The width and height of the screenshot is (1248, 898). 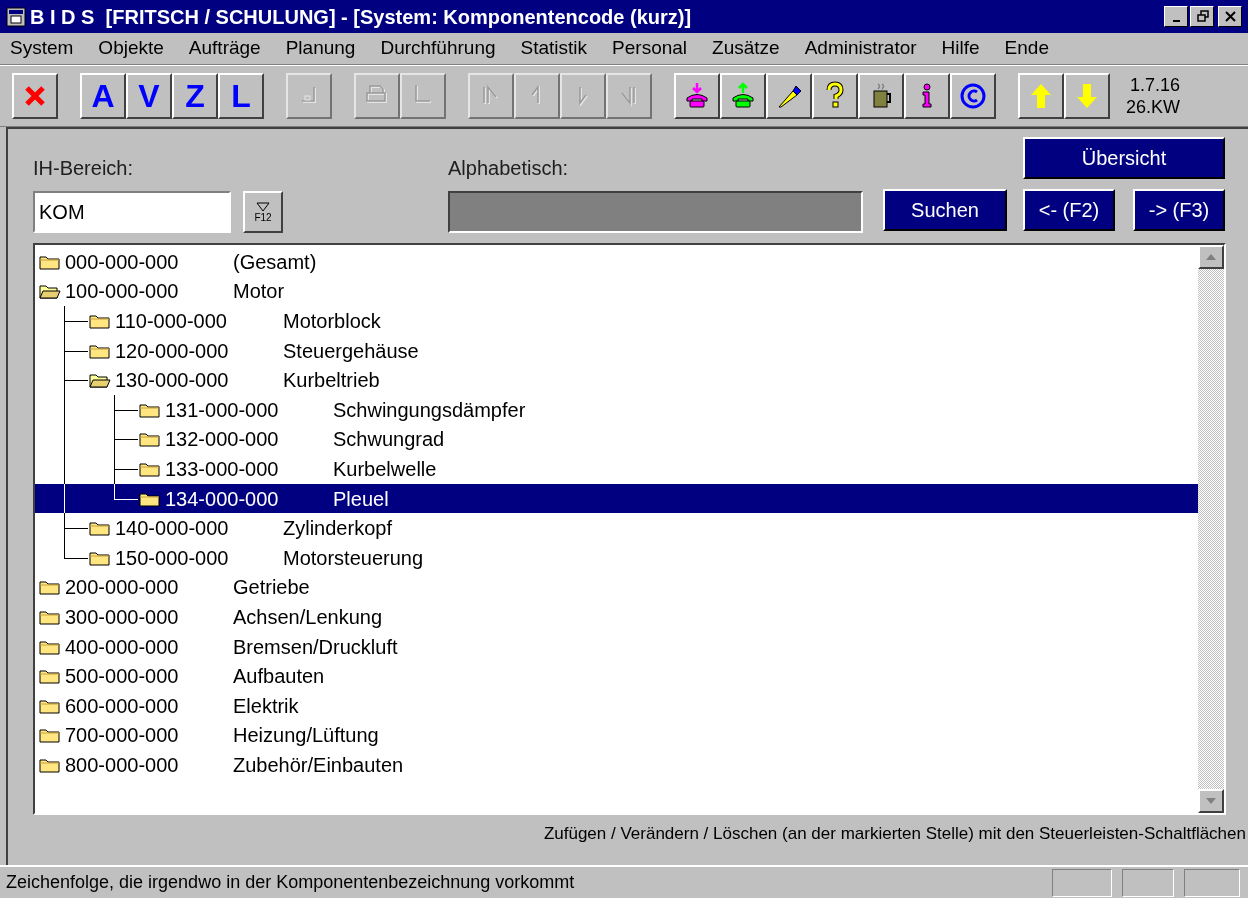 I want to click on item-name: Pleuel, so click(x=361, y=499).